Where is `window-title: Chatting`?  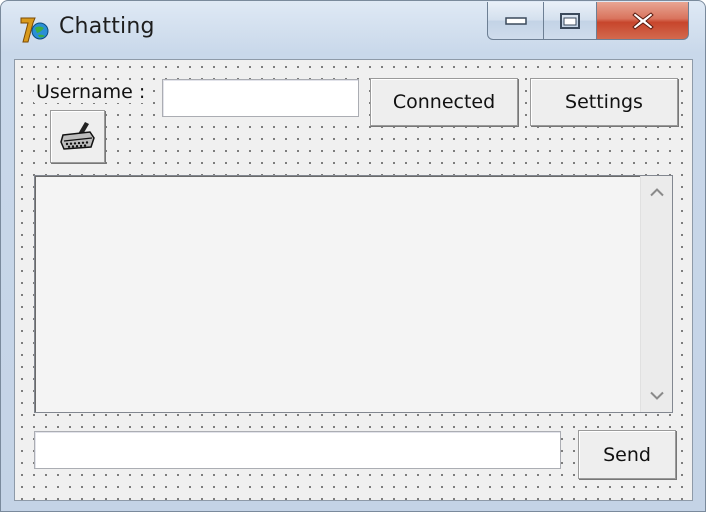
window-title: Chatting is located at coordinates (107, 26).